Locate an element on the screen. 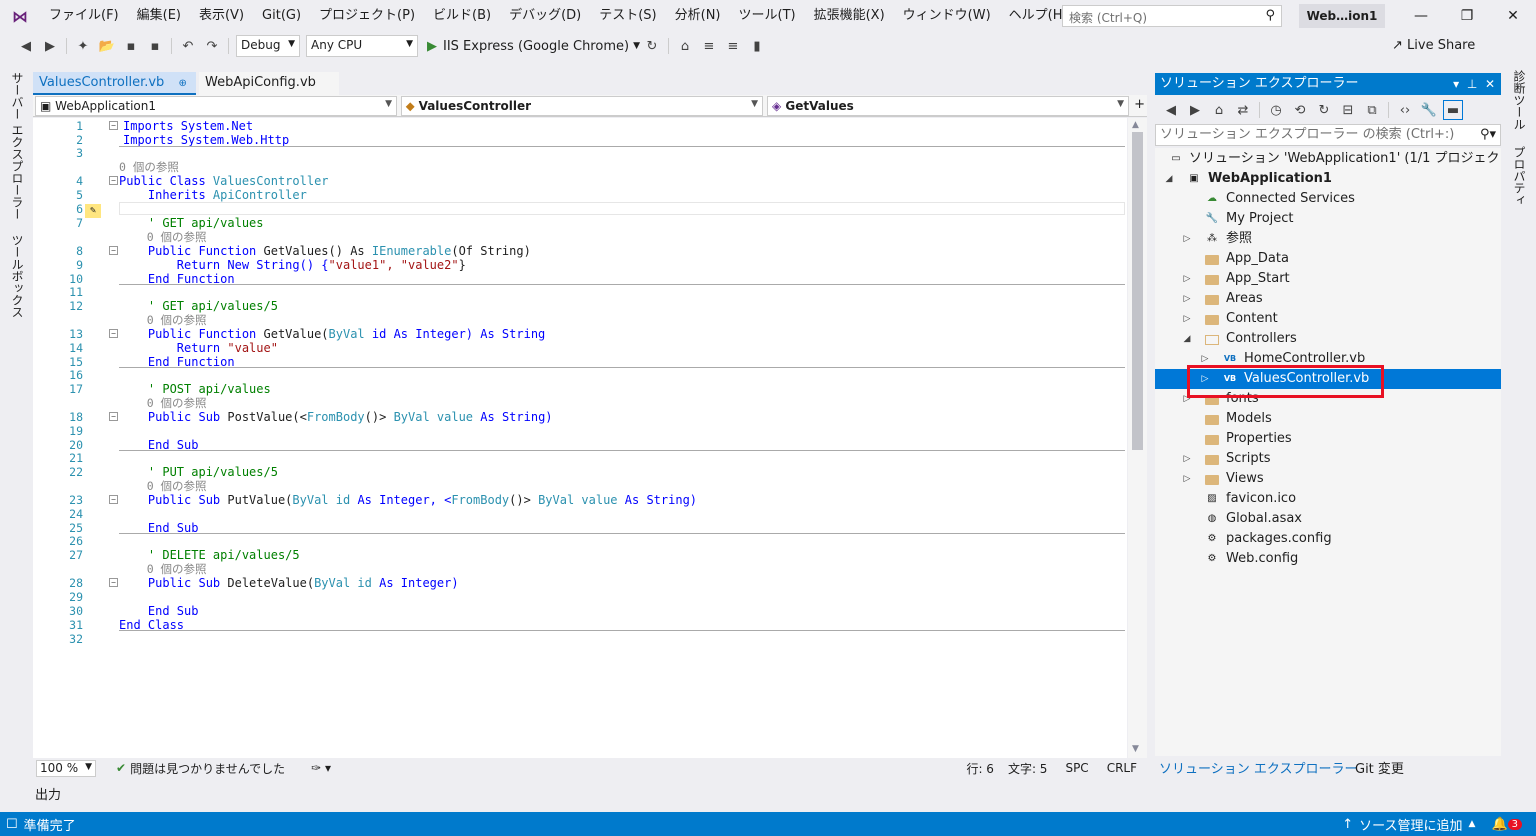 This screenshot has height=836, width=1536. platform-select: Any CPU ▼ is located at coordinates (362, 46).